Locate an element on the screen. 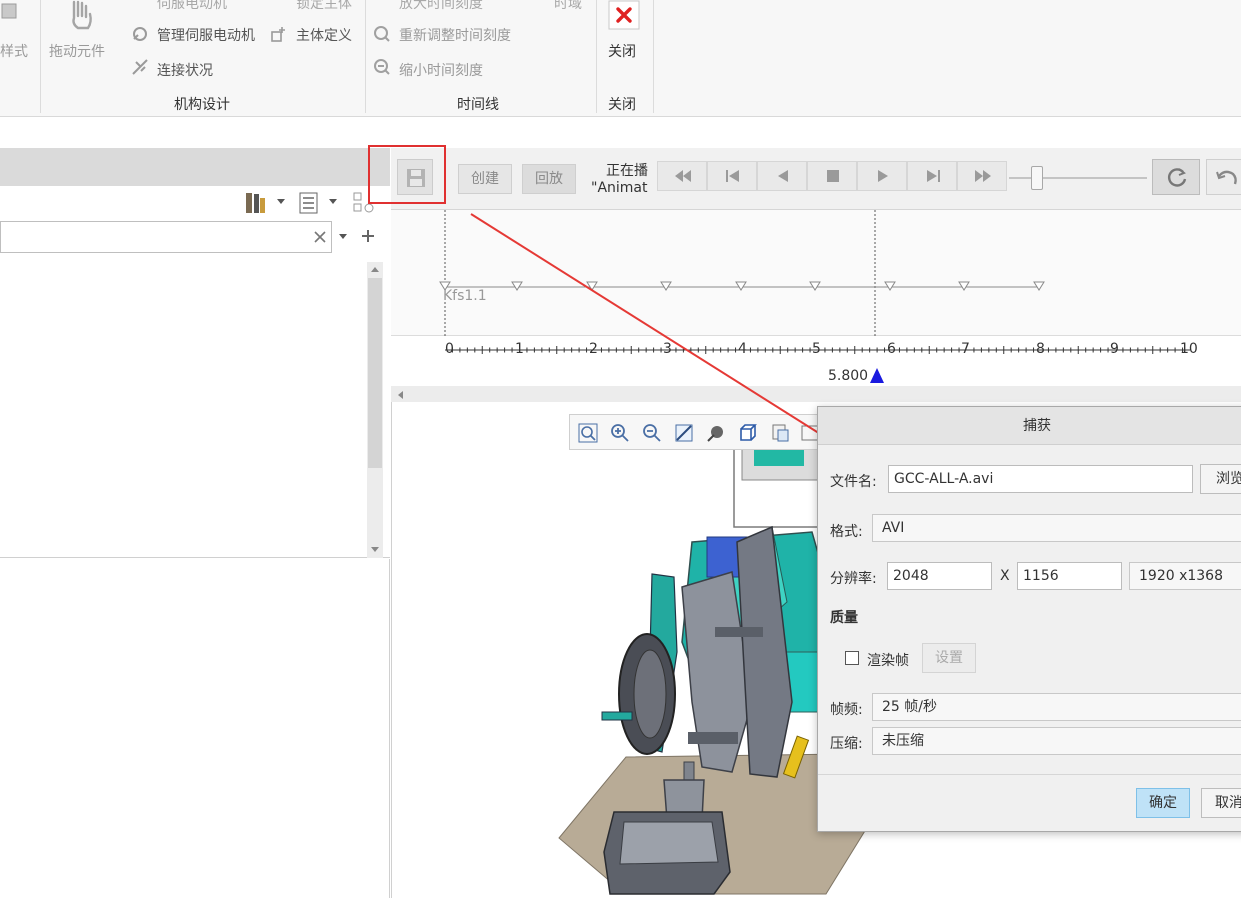 The image size is (1241, 898). connection-status-icon is located at coordinates (140, 67).